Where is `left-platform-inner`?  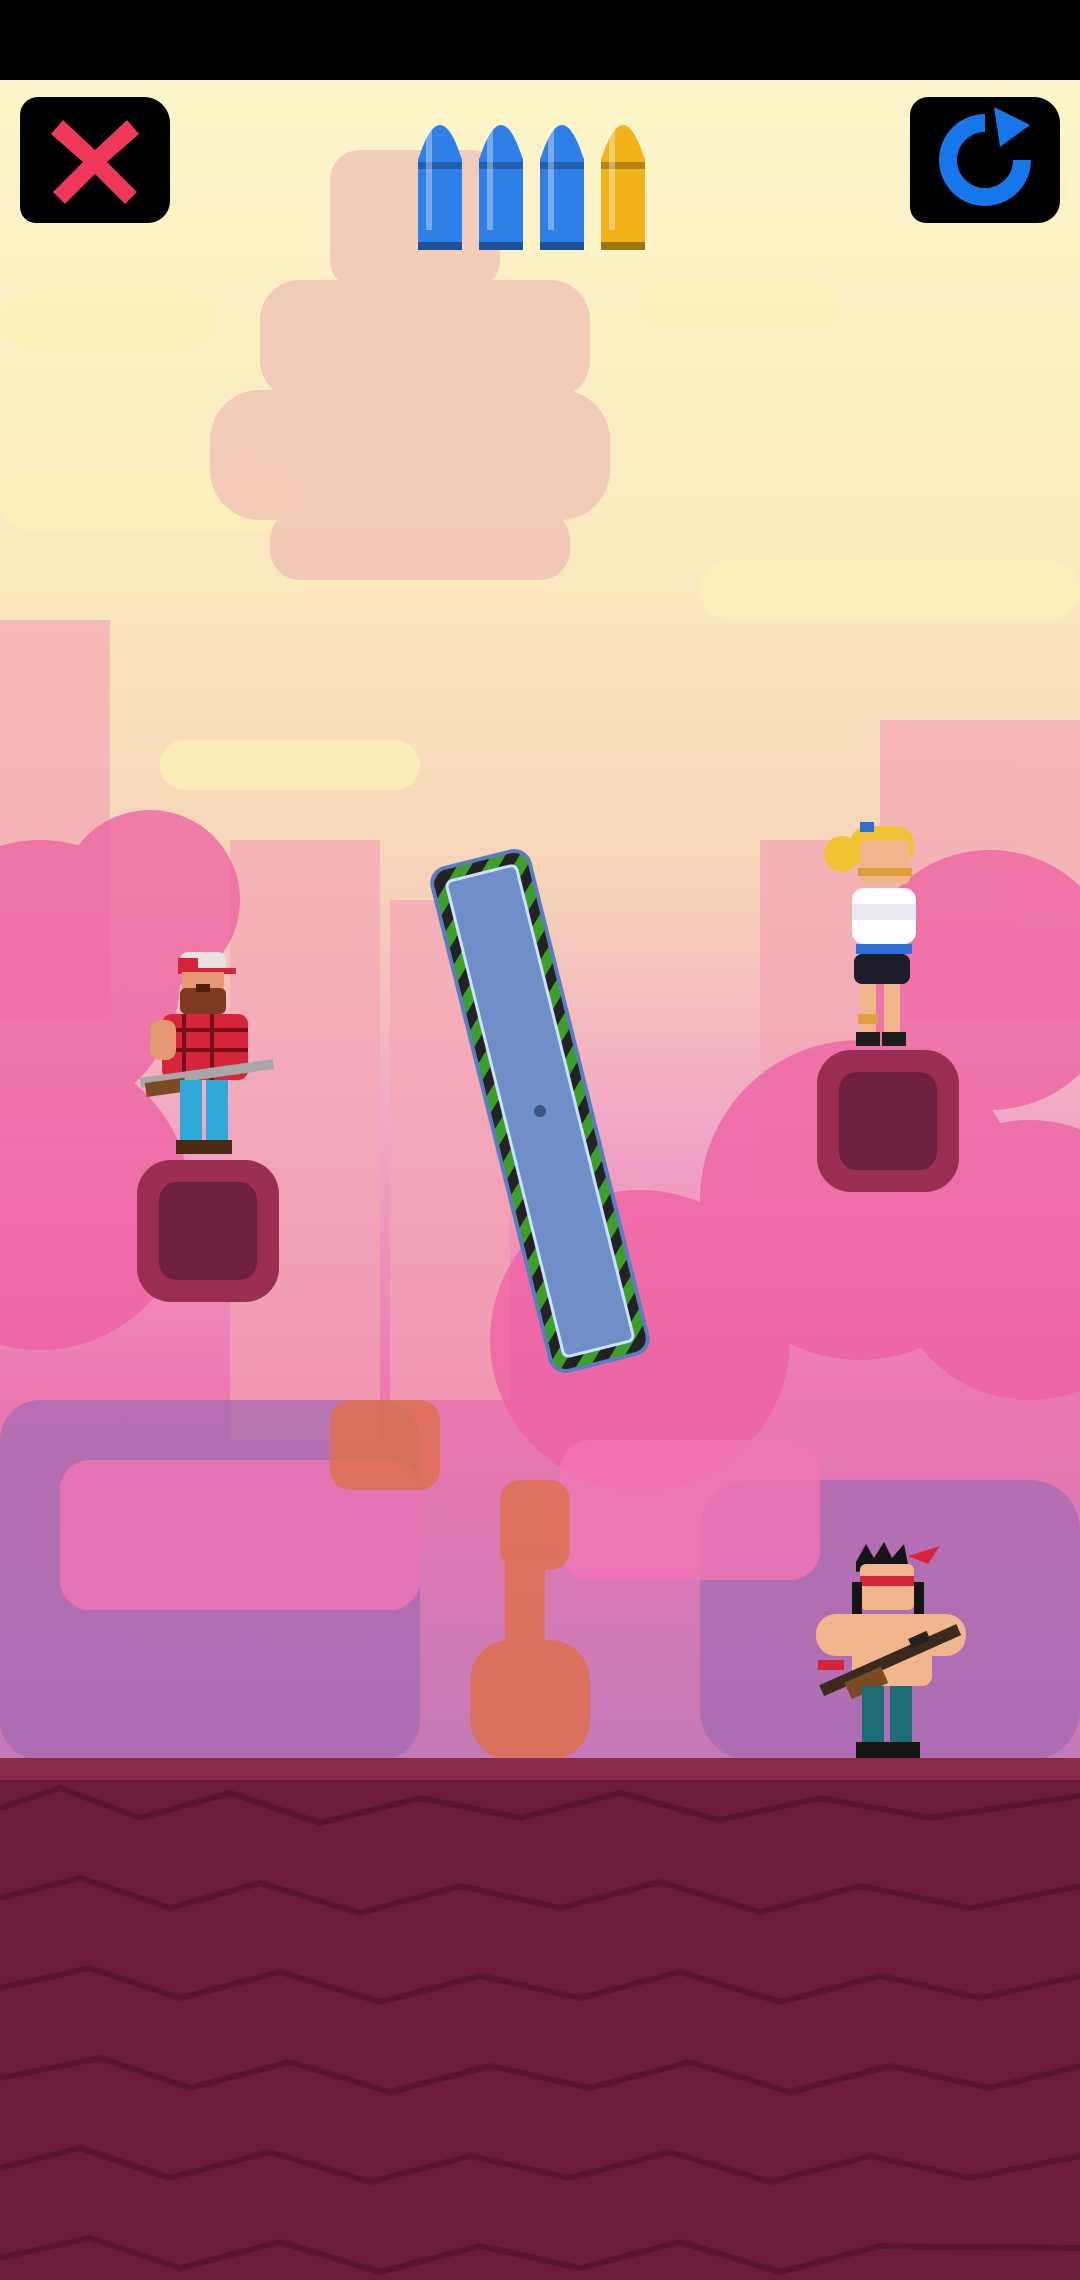 left-platform-inner is located at coordinates (208, 1231).